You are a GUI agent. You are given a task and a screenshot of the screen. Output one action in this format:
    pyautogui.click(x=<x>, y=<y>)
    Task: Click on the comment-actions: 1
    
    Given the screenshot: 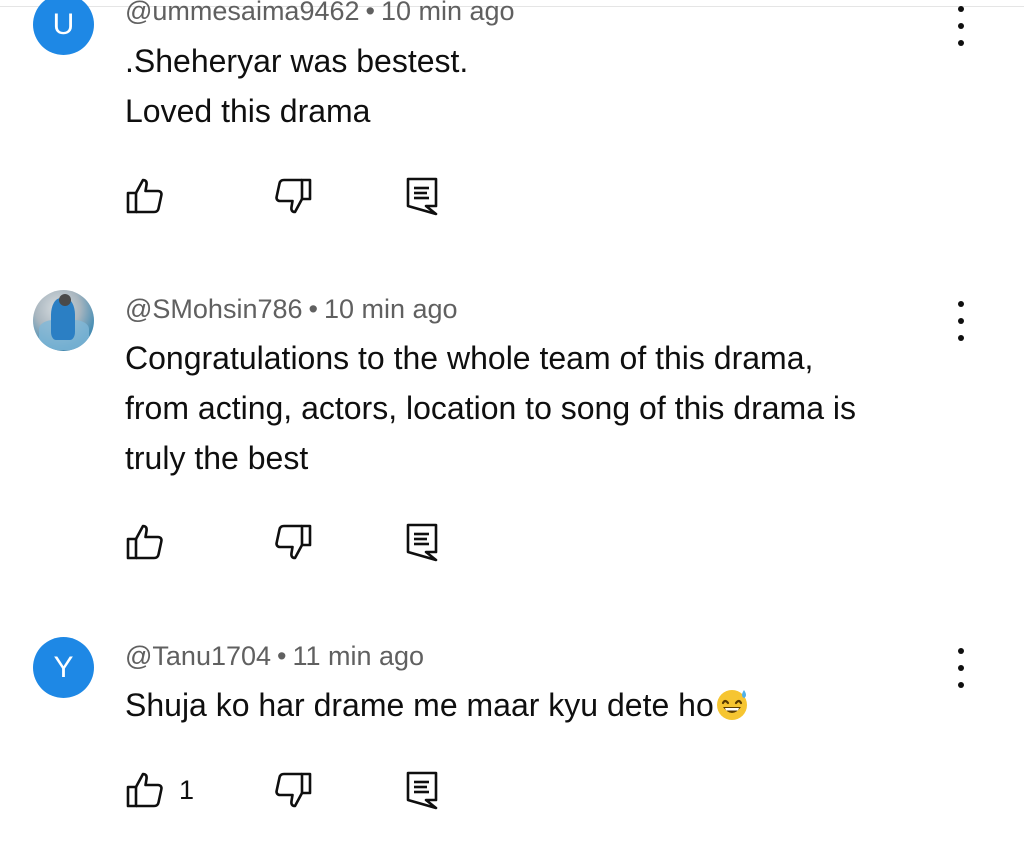 What is the action you would take?
    pyautogui.click(x=325, y=790)
    